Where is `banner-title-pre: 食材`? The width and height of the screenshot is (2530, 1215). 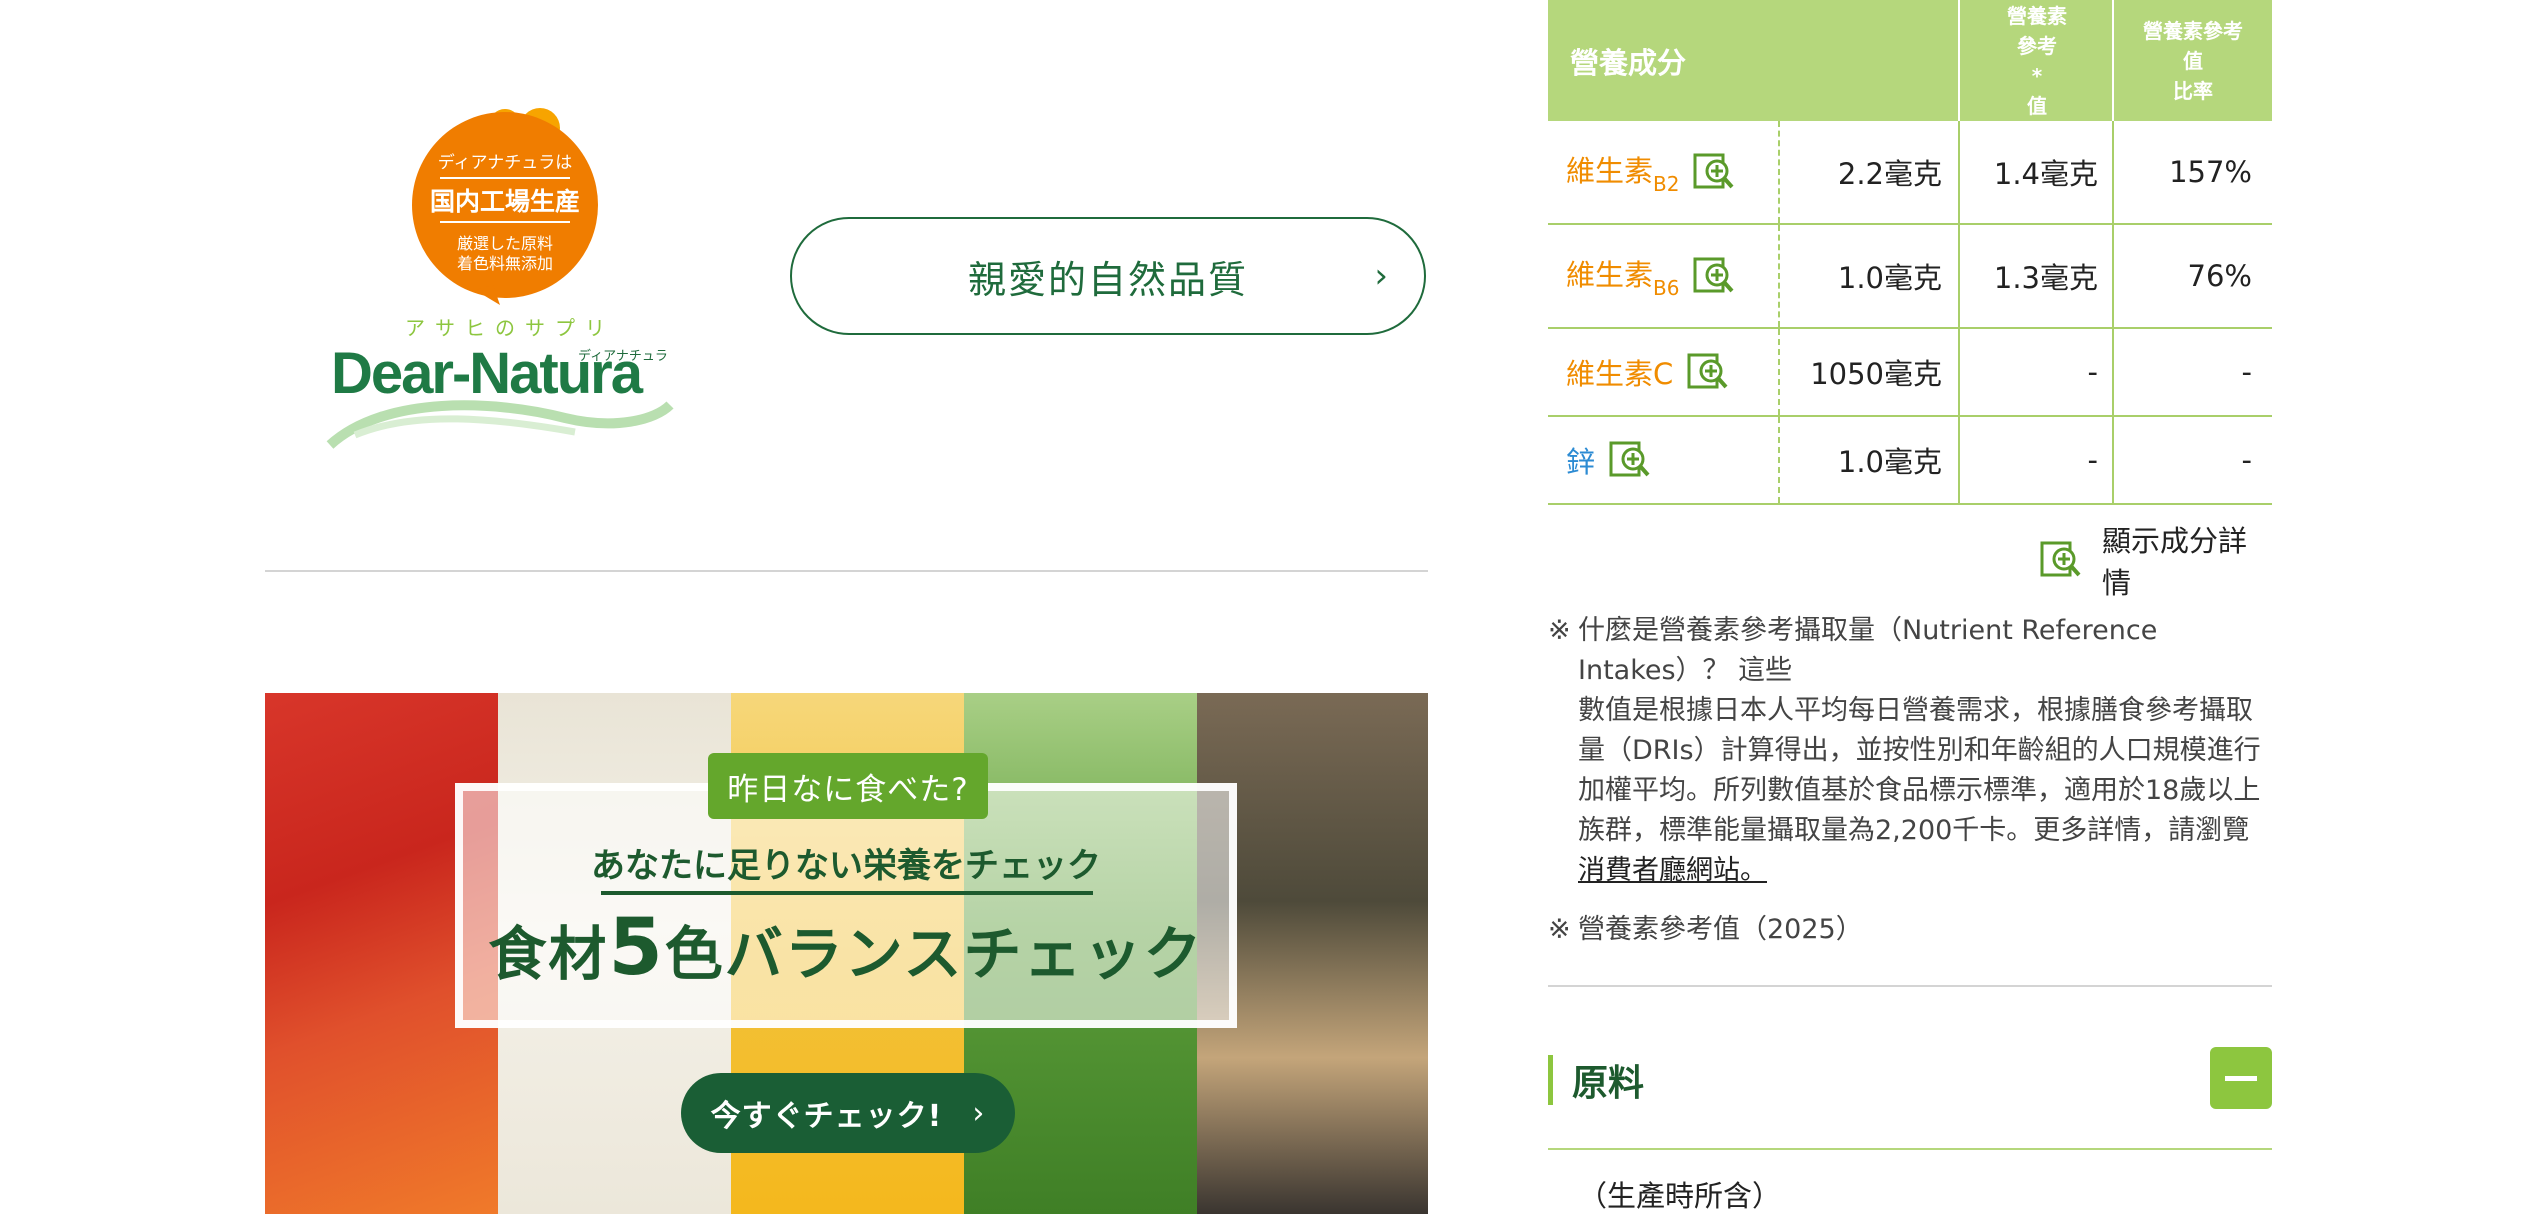
banner-title-pre: 食材 is located at coordinates (548, 954).